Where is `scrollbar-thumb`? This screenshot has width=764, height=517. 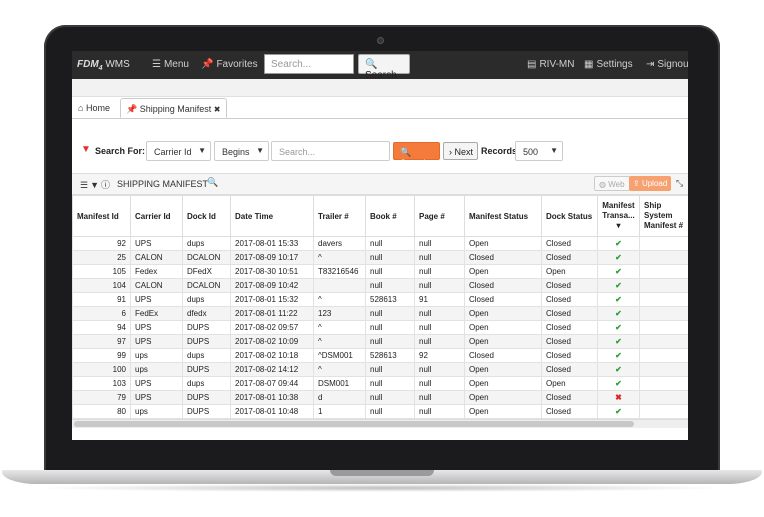 scrollbar-thumb is located at coordinates (354, 424).